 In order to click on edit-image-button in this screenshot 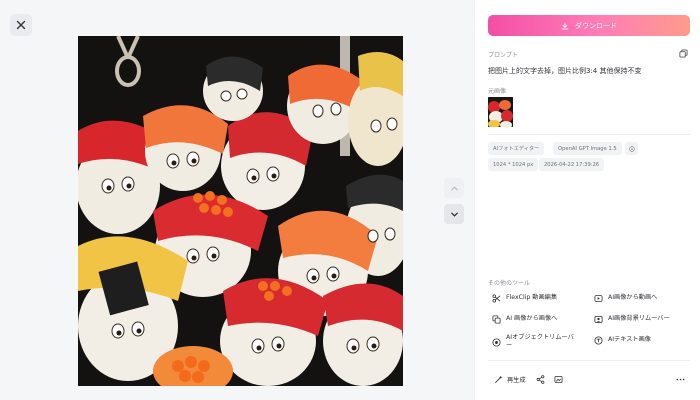, I will do `click(558, 379)`.